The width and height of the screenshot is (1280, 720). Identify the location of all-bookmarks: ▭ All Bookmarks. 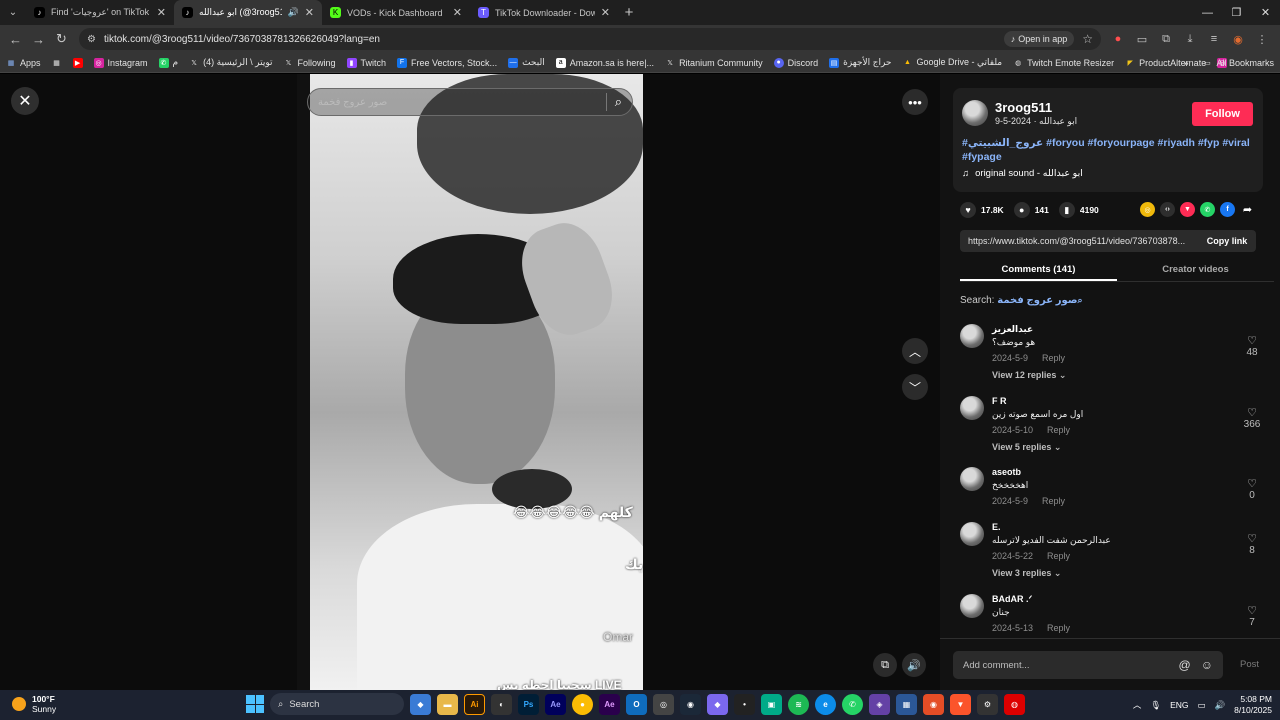
(1238, 63).